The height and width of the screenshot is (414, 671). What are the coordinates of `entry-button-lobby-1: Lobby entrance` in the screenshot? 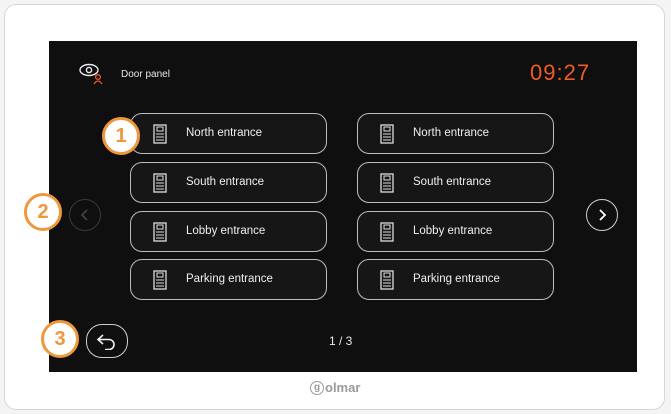 It's located at (228, 231).